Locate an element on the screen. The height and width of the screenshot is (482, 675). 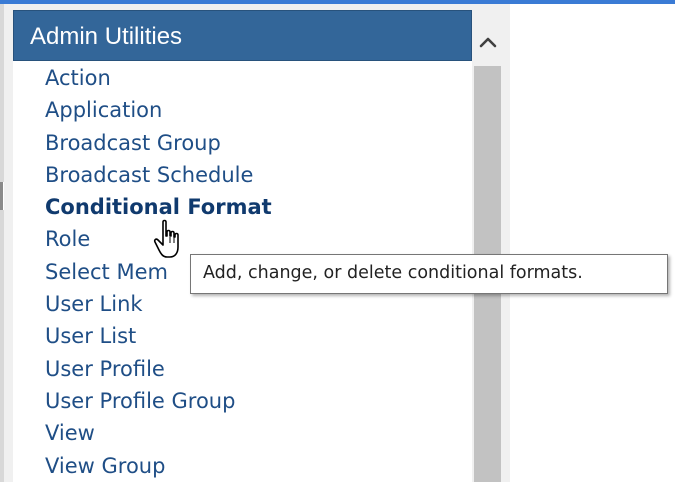
menu-item-application: Application is located at coordinates (158, 110).